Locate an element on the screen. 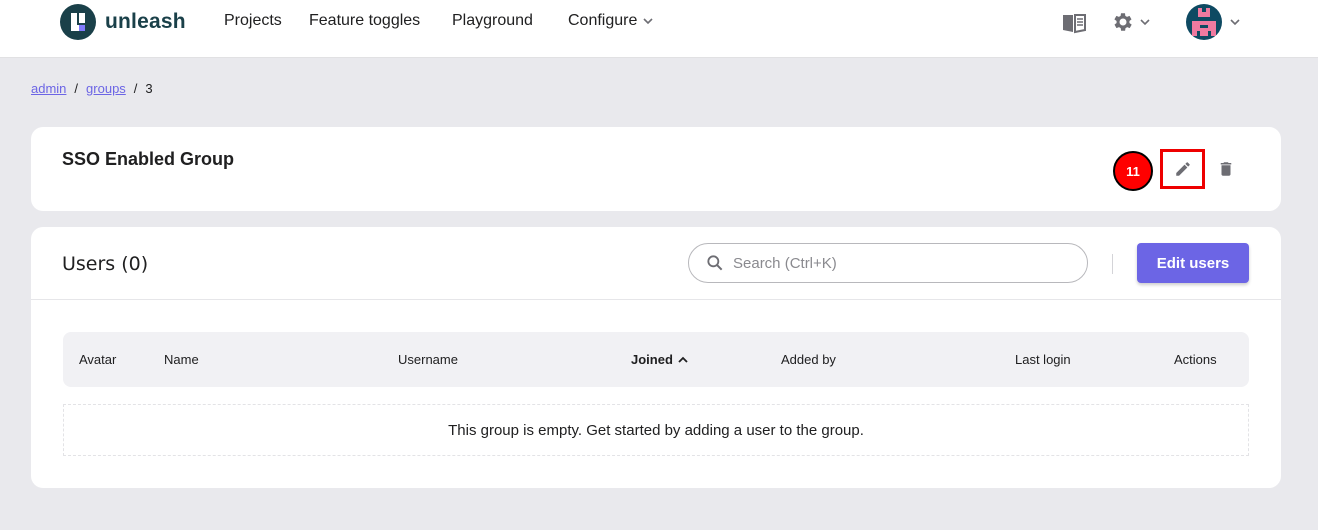 The width and height of the screenshot is (1318, 530). breadcrumb-admin: admin is located at coordinates (48, 88).